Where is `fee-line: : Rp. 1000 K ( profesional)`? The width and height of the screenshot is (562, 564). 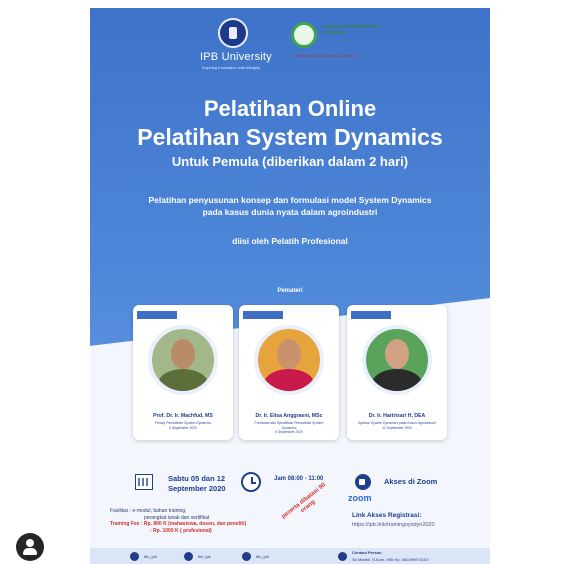
fee-line: : Rp. 1000 K ( profesional) is located at coordinates (181, 530).